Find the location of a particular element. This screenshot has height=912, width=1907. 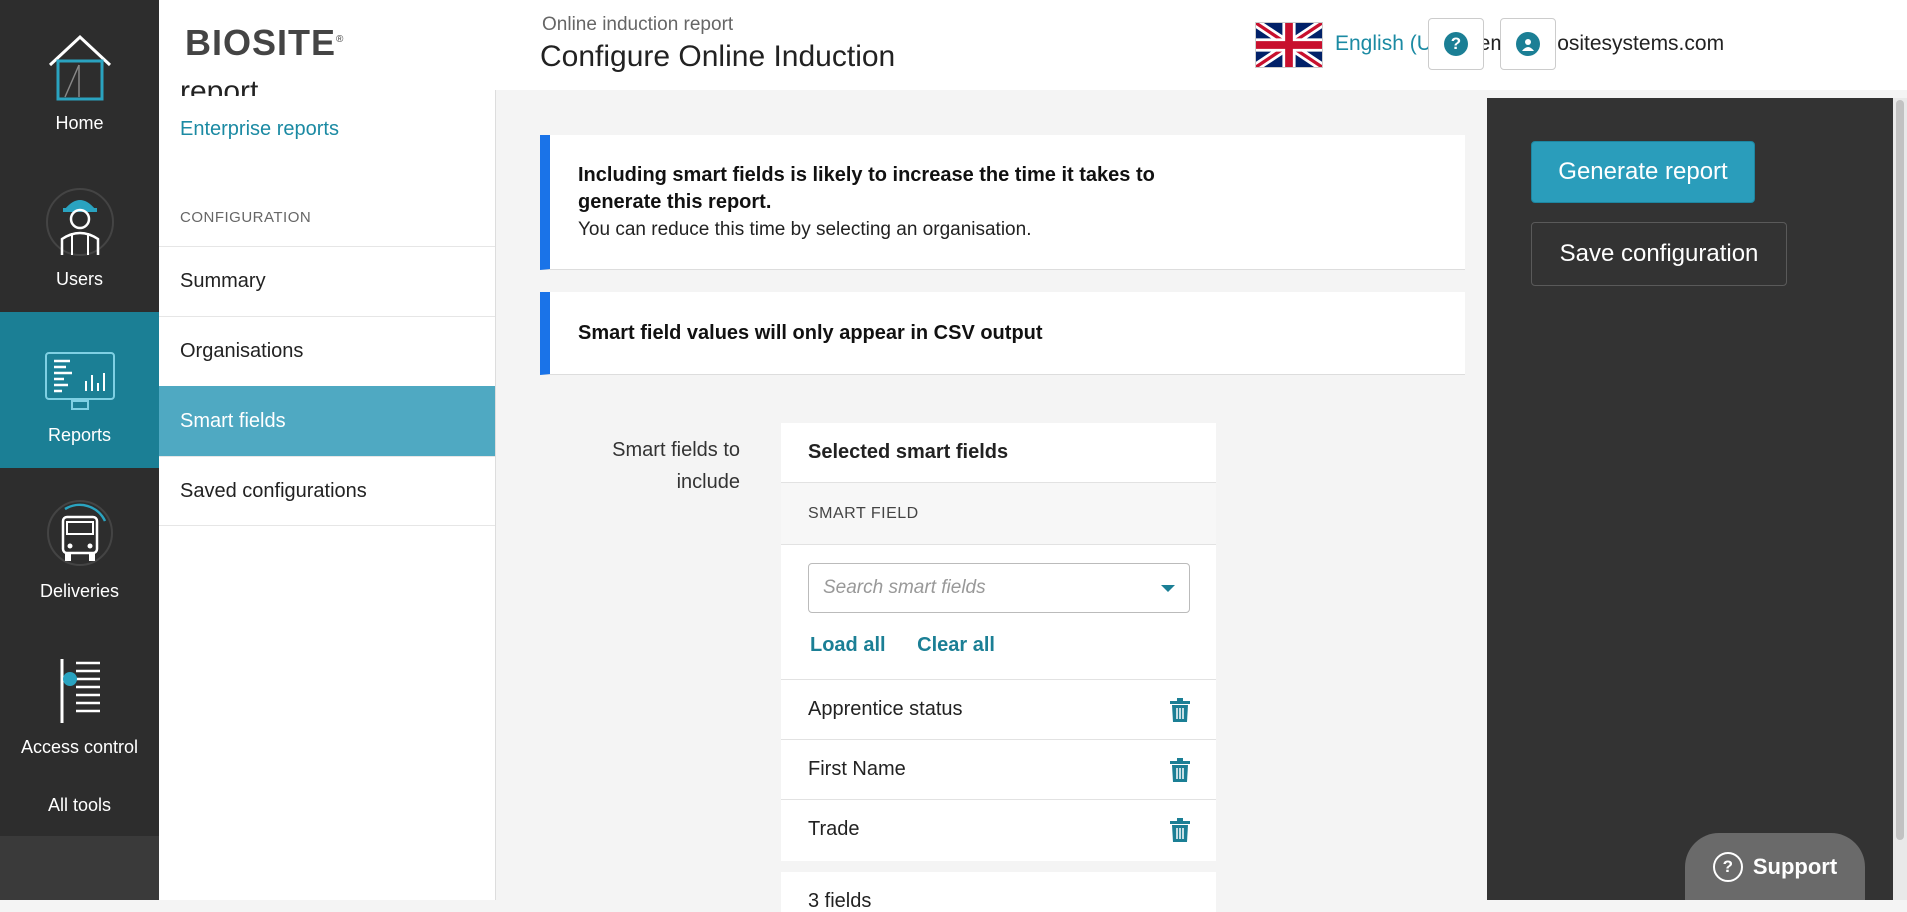

access-control-icon is located at coordinates (80, 691).